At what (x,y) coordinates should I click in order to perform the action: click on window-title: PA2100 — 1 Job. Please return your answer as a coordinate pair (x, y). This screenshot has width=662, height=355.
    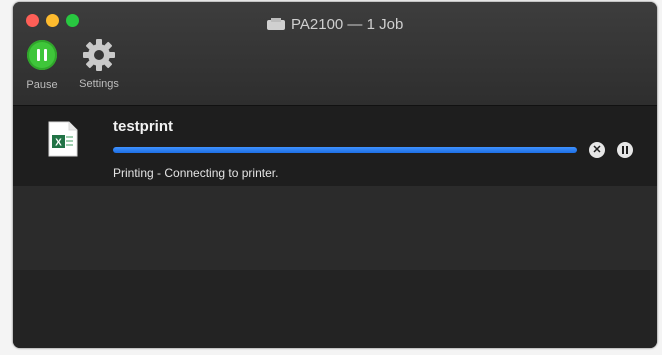
    Looking at the image, I should click on (335, 24).